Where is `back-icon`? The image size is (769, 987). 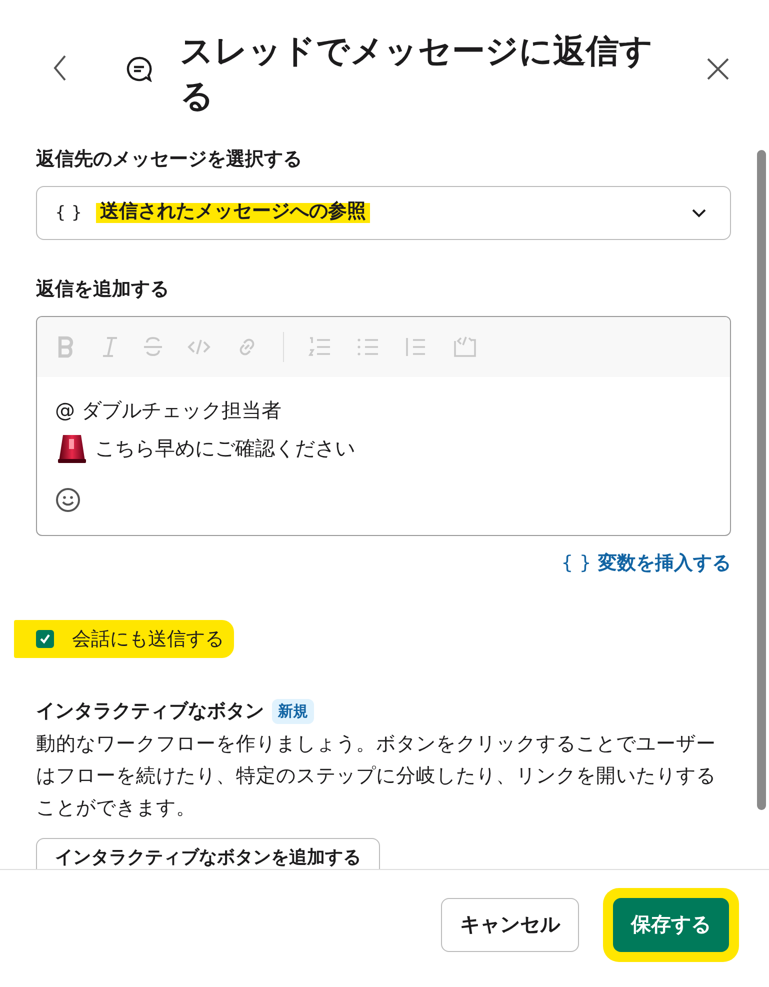 back-icon is located at coordinates (60, 68).